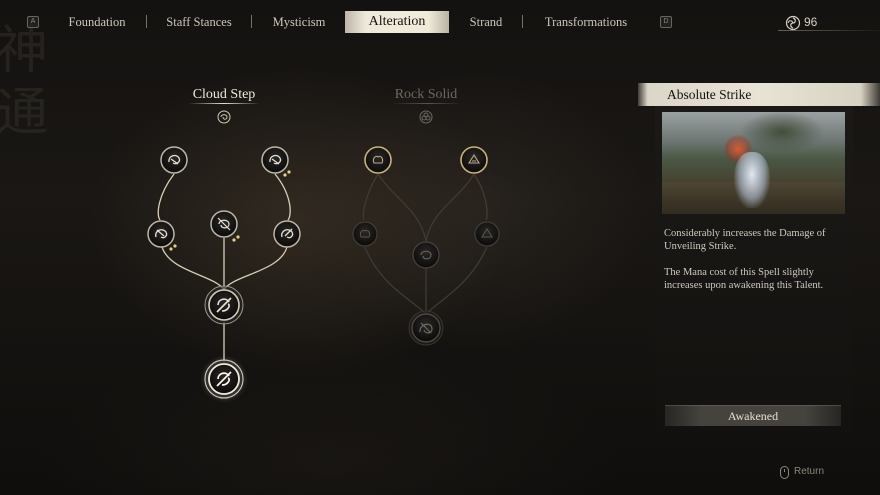  I want to click on talent-node-rock-solid-top-right, so click(474, 160).